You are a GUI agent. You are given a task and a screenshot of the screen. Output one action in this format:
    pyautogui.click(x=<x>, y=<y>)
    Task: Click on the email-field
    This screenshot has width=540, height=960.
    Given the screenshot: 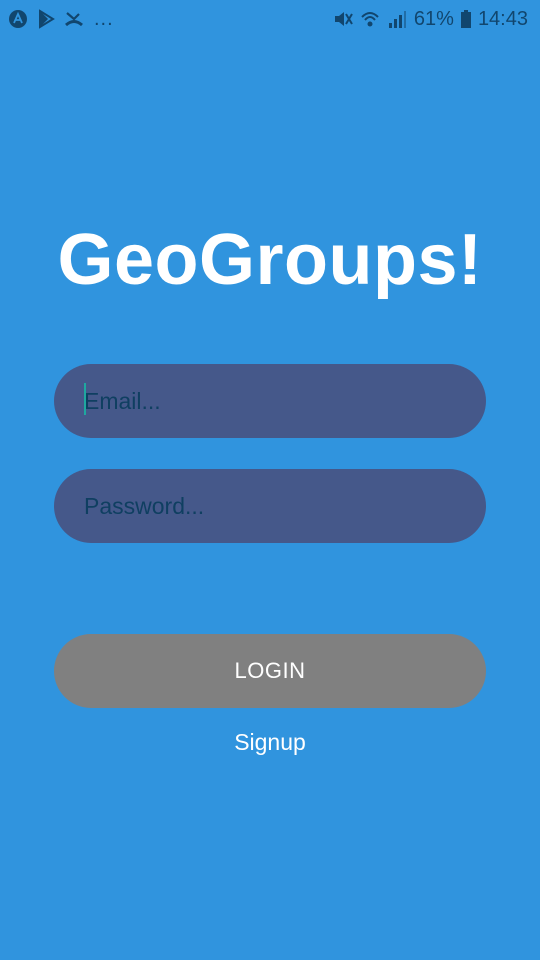 What is the action you would take?
    pyautogui.click(x=270, y=401)
    